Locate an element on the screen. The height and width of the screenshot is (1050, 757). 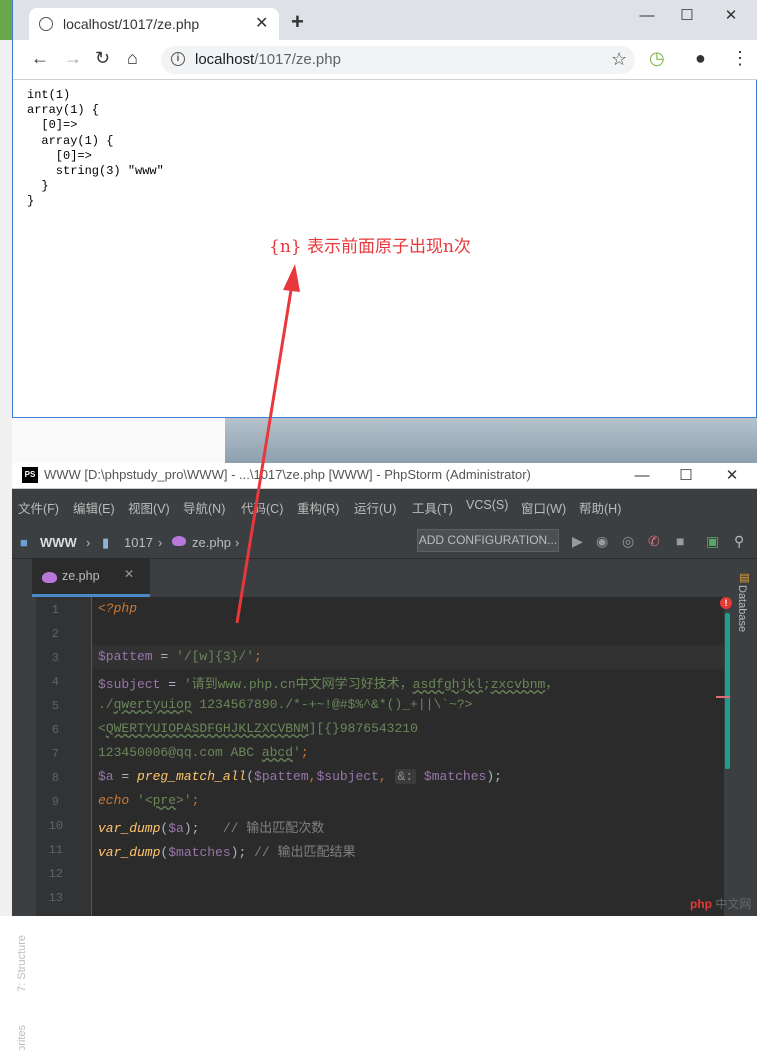
annotation-arrow-line is located at coordinates (264, 453).